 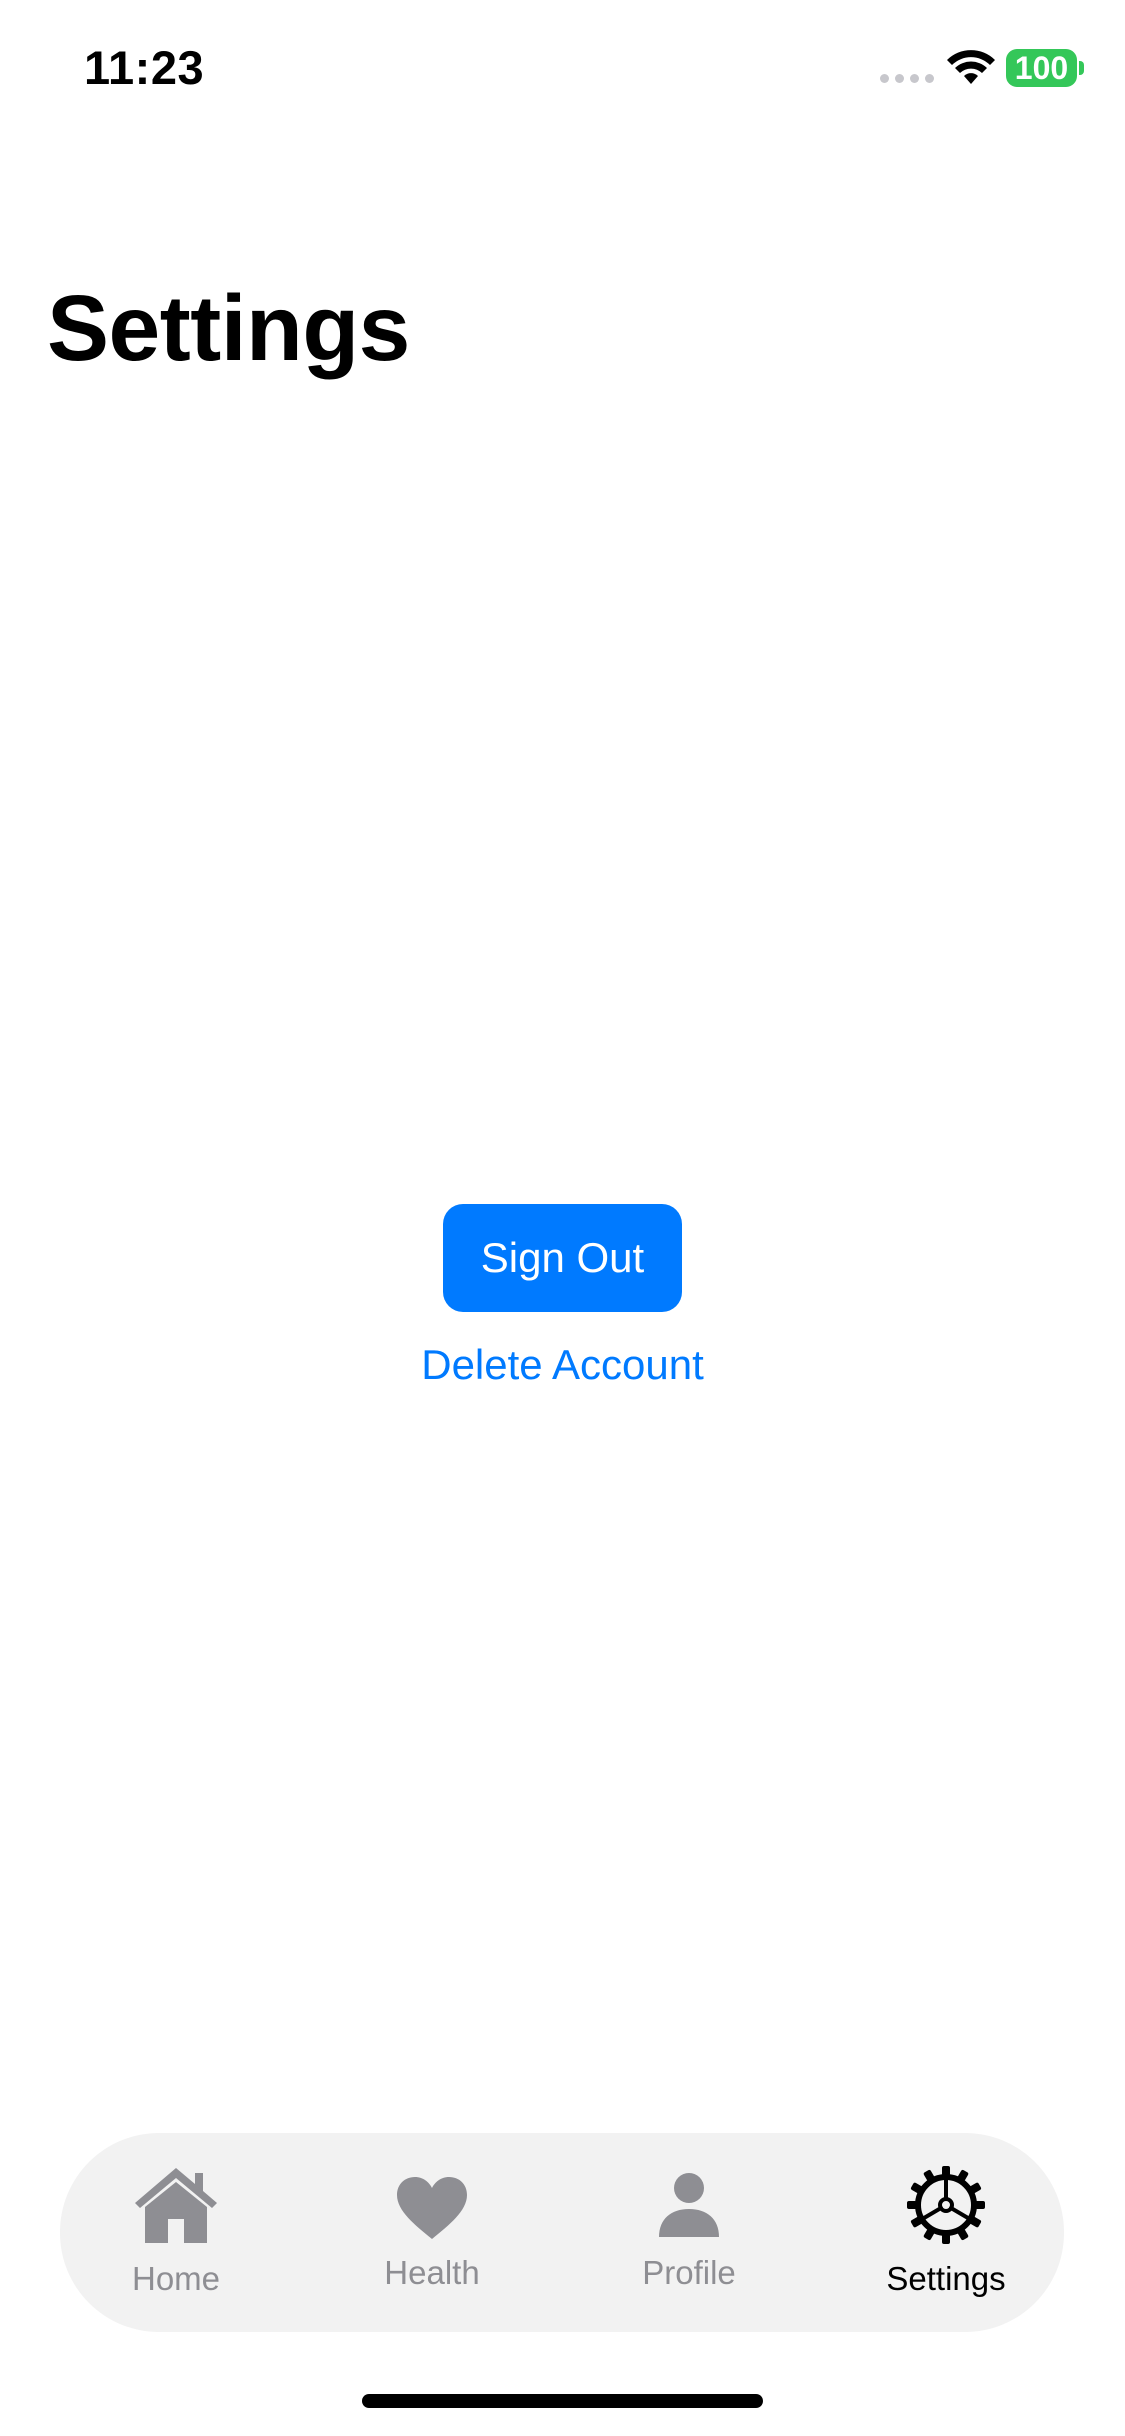 I want to click on sign-out-button: Sign Out, so click(x=562, y=1258).